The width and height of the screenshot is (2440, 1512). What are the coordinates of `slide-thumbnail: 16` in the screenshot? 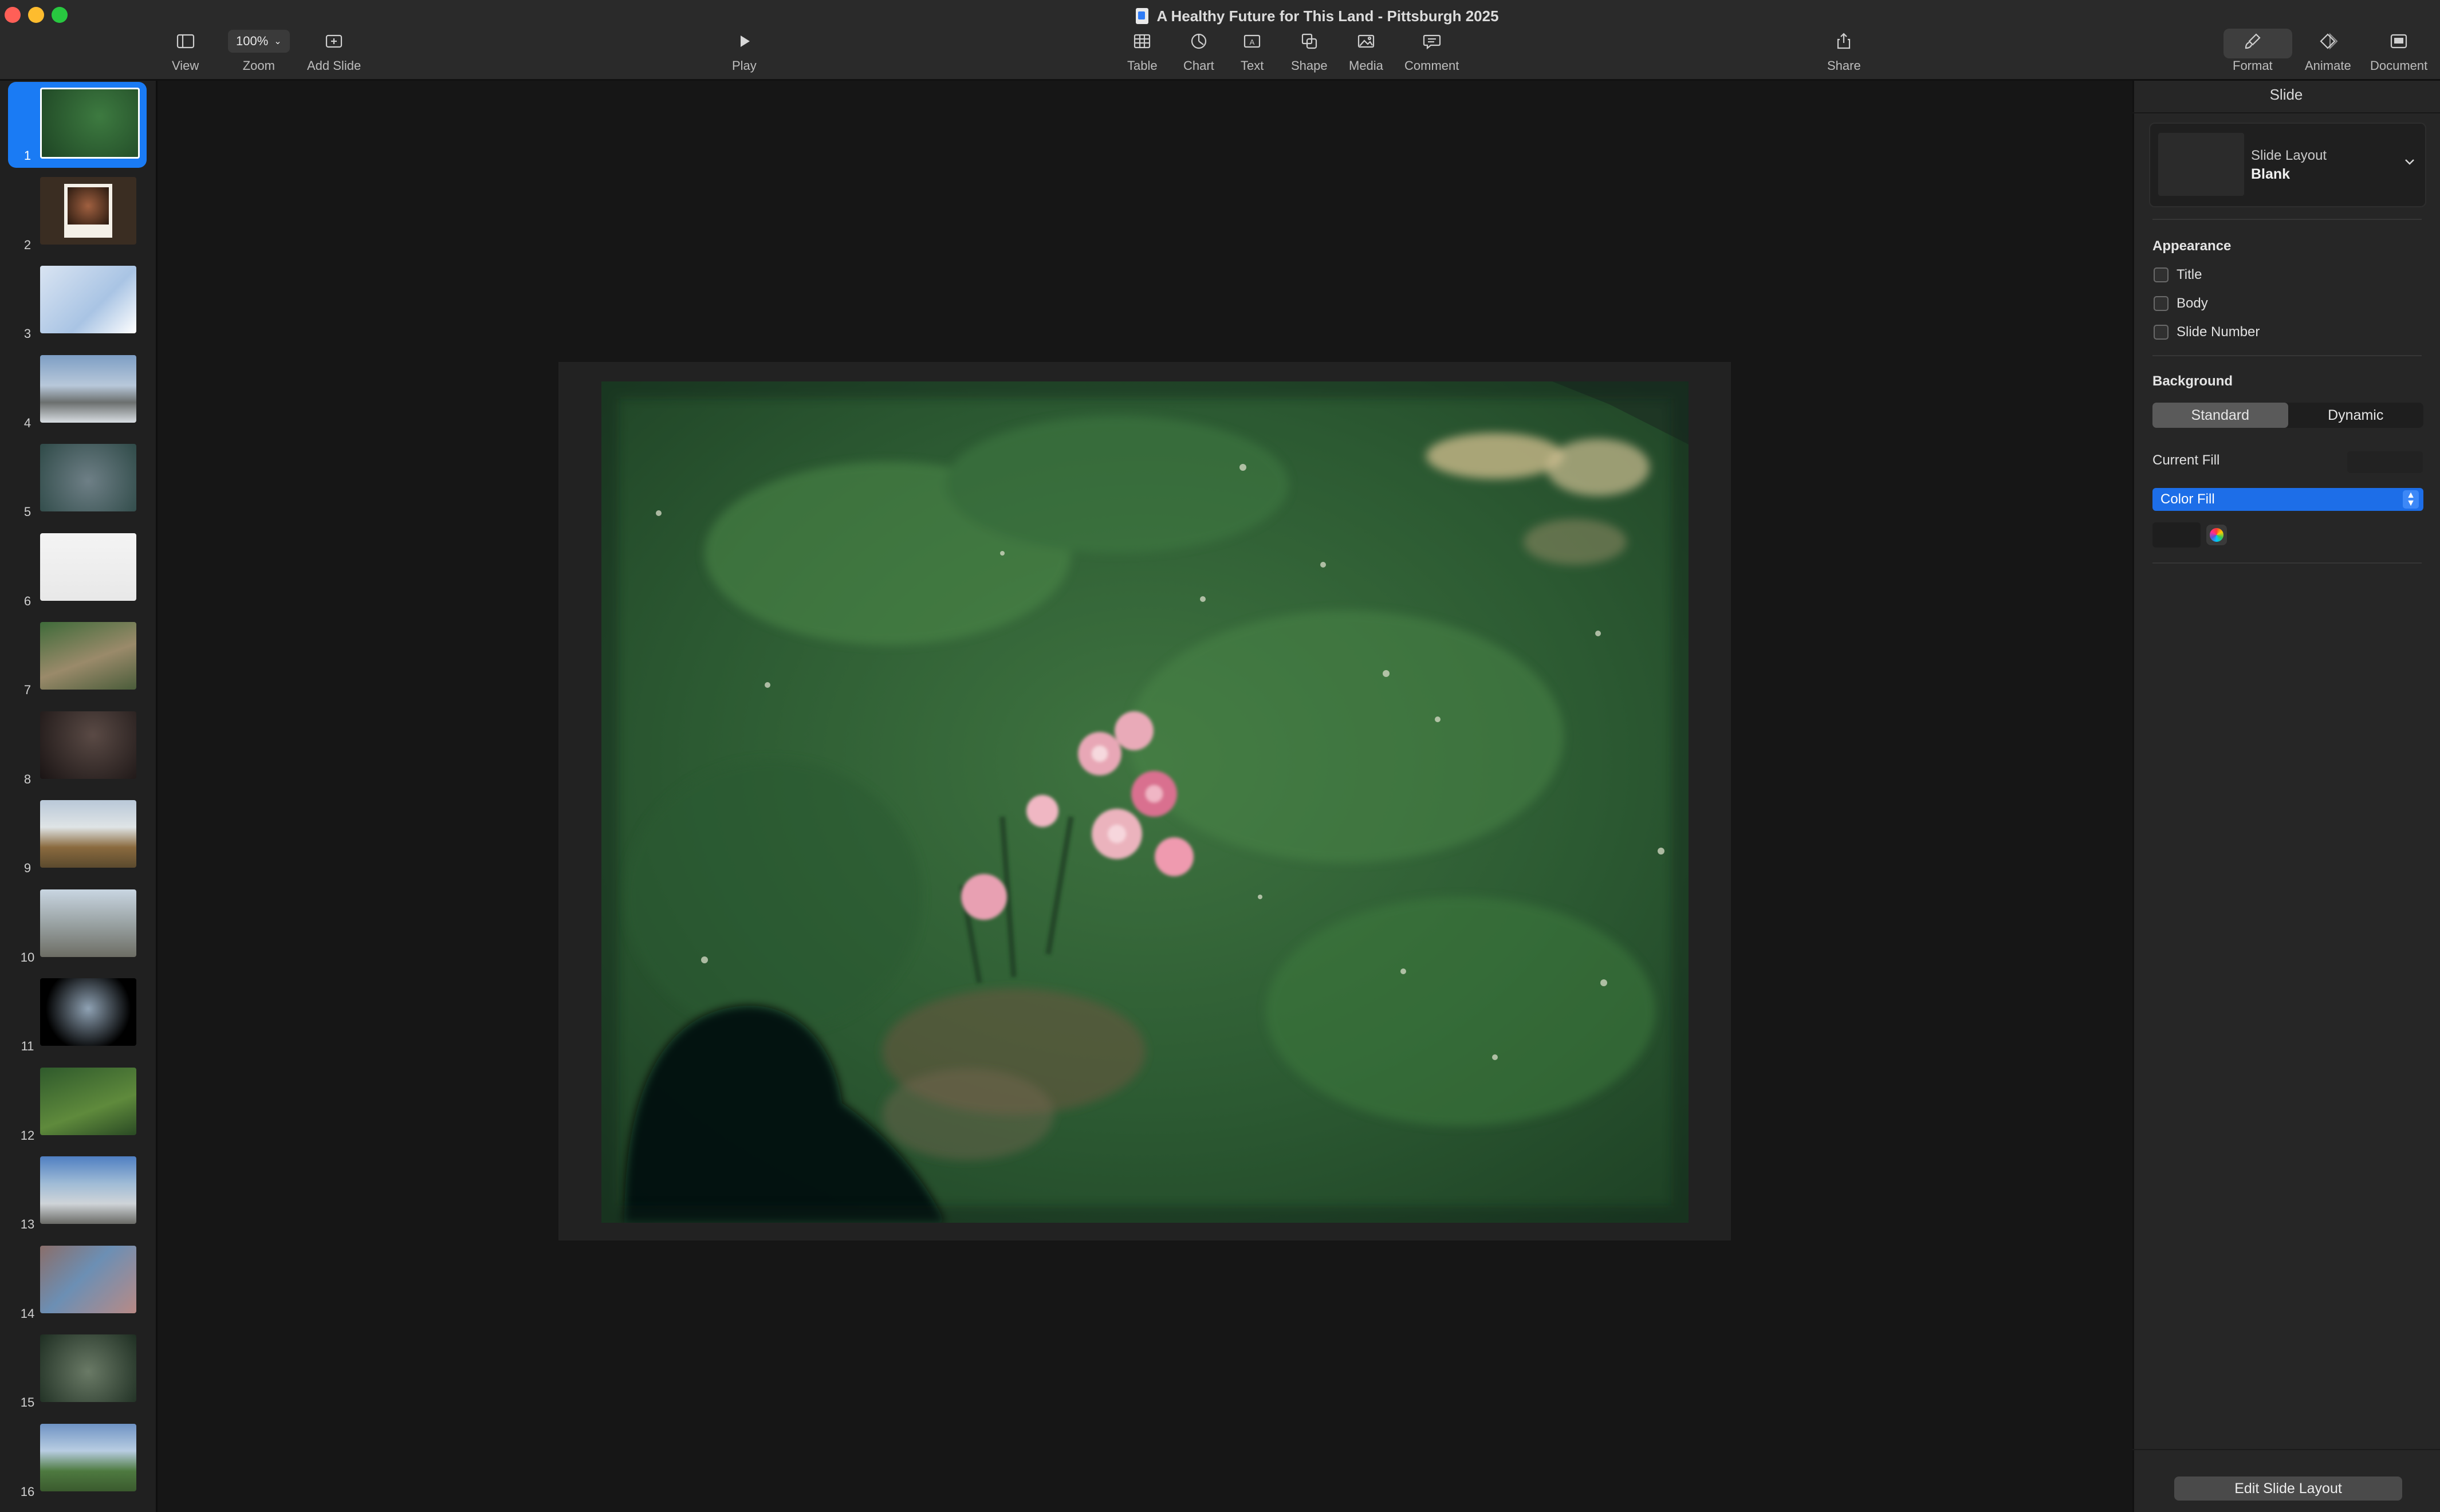 It's located at (78, 1461).